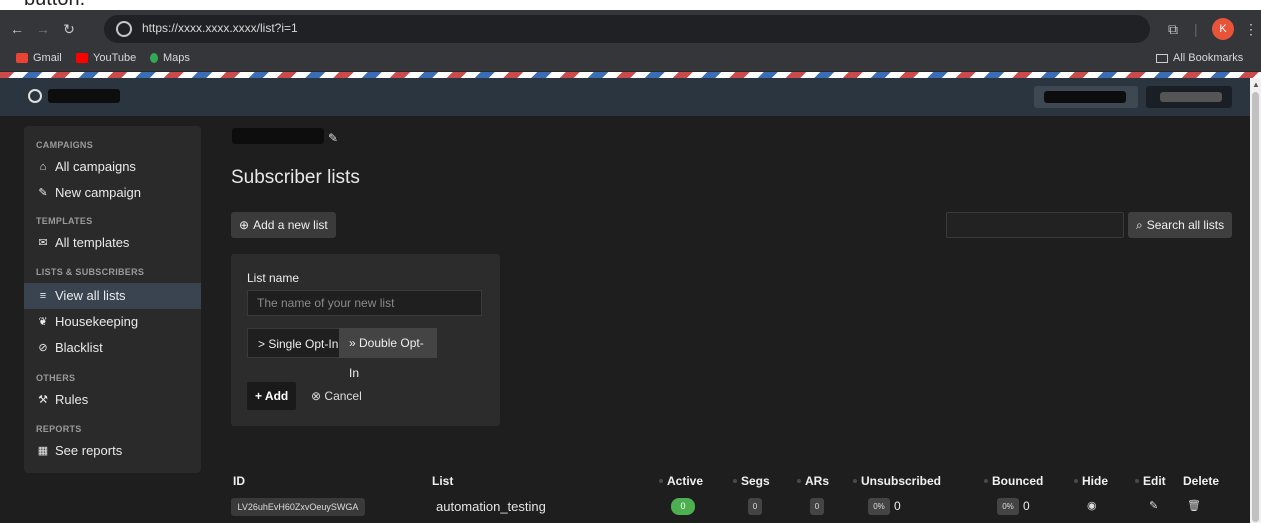 The image size is (1261, 523). What do you see at coordinates (112, 348) in the screenshot?
I see `sidebar-item-blacklist: ⊘ Blacklist` at bounding box center [112, 348].